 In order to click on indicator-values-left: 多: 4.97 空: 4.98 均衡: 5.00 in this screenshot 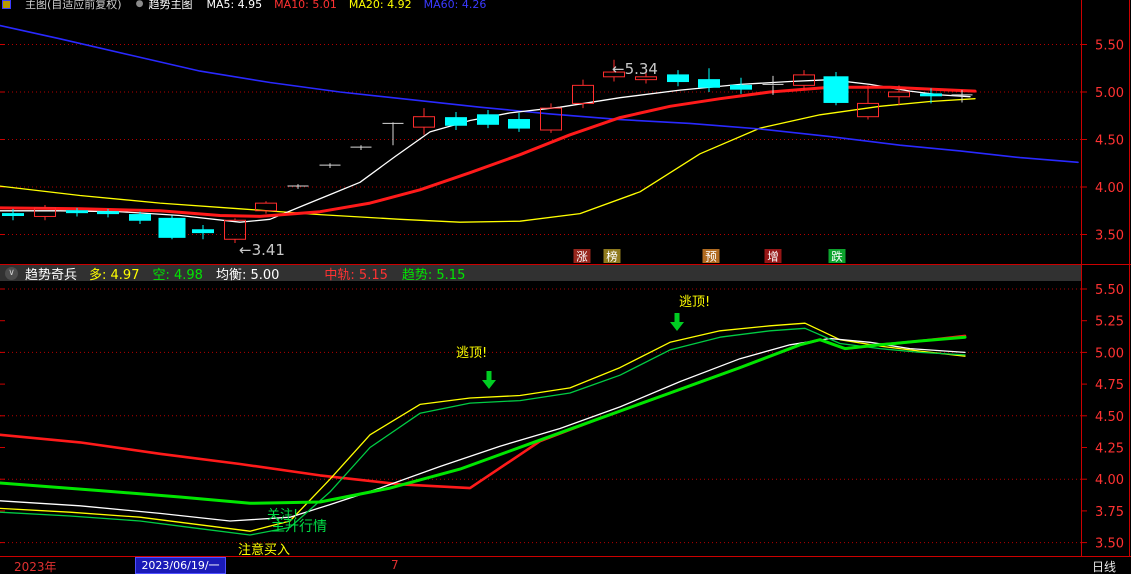, I will do `click(190, 273)`.